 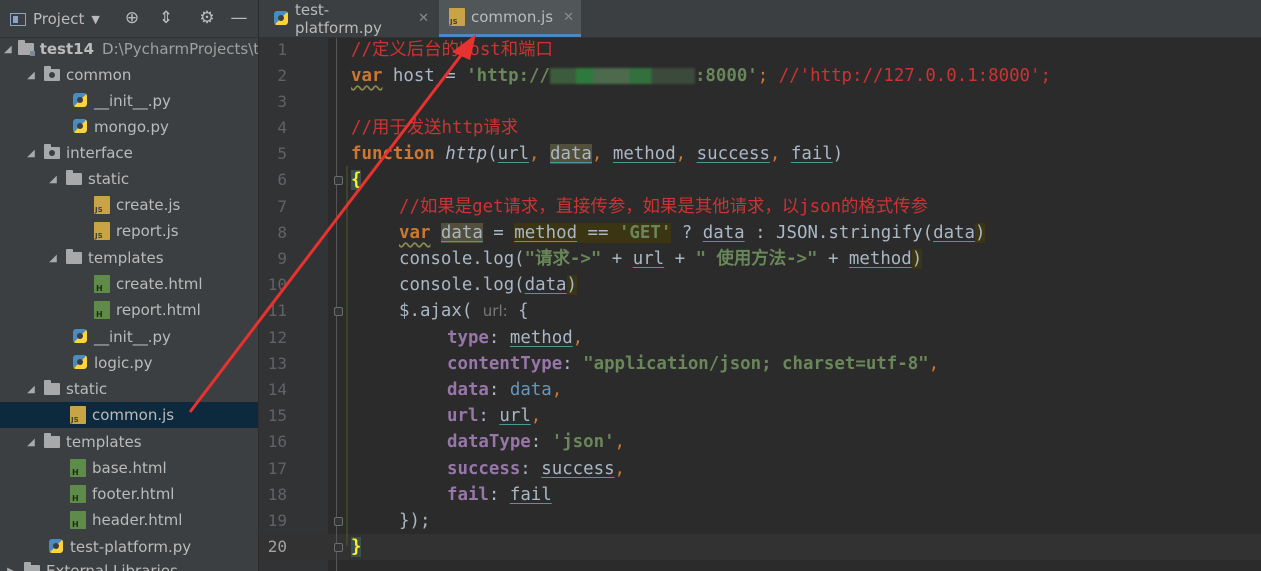 What do you see at coordinates (26, 48) in the screenshot?
I see `project-folder-icon` at bounding box center [26, 48].